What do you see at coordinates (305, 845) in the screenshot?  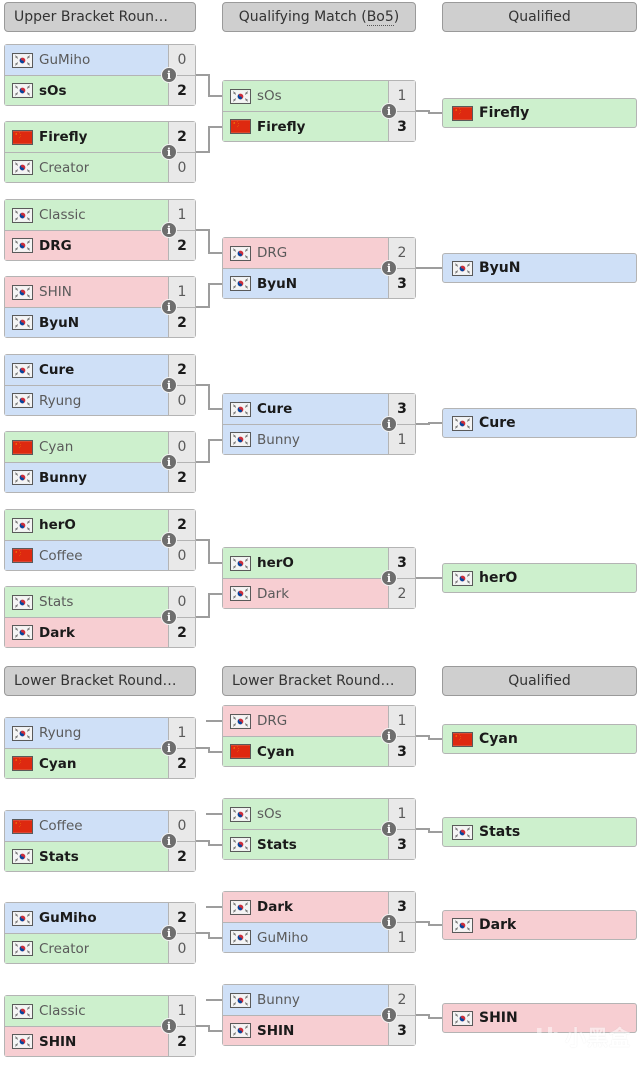 I see `participant-name-cell: Stats` at bounding box center [305, 845].